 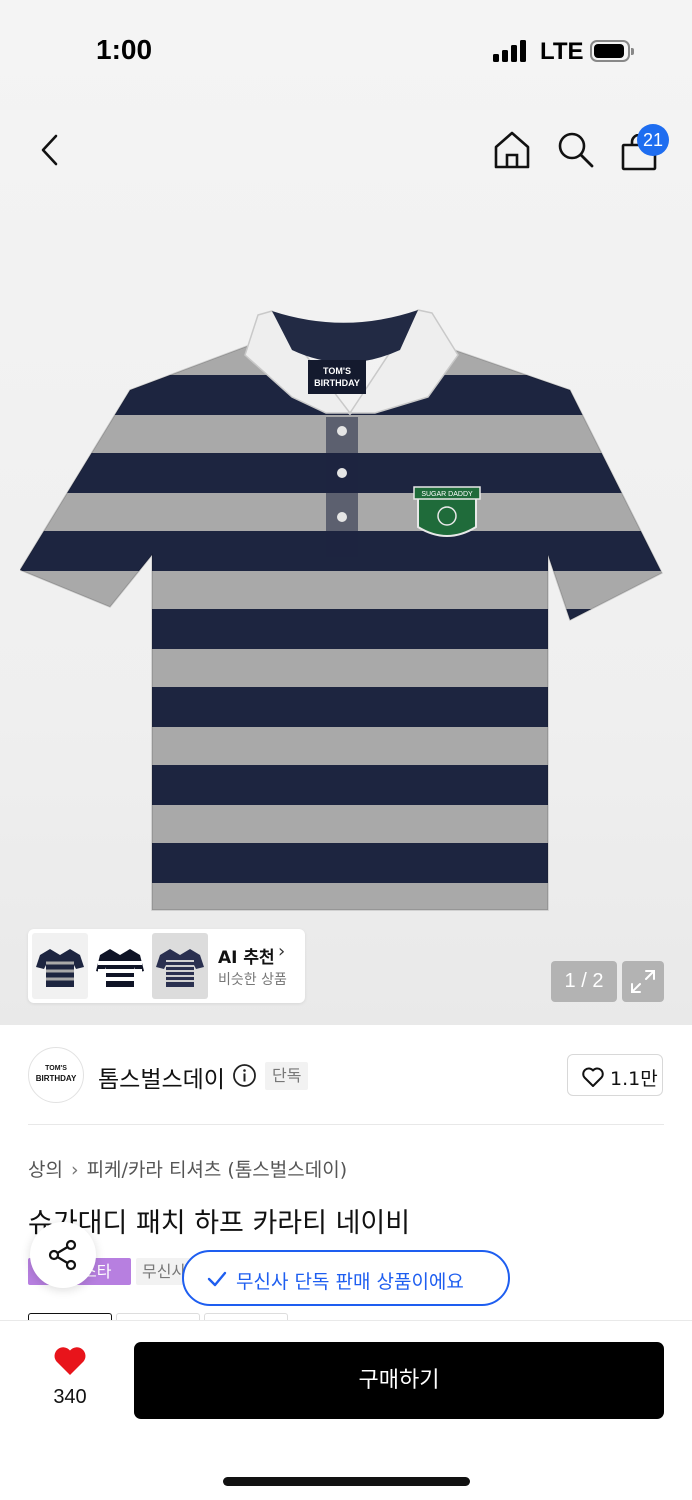 What do you see at coordinates (45, 1170) in the screenshot?
I see `breadcrumb-item-category: 상의` at bounding box center [45, 1170].